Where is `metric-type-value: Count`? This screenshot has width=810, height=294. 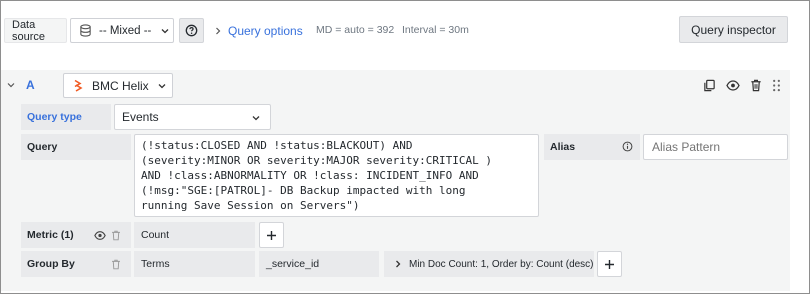 metric-type-value: Count is located at coordinates (155, 235).